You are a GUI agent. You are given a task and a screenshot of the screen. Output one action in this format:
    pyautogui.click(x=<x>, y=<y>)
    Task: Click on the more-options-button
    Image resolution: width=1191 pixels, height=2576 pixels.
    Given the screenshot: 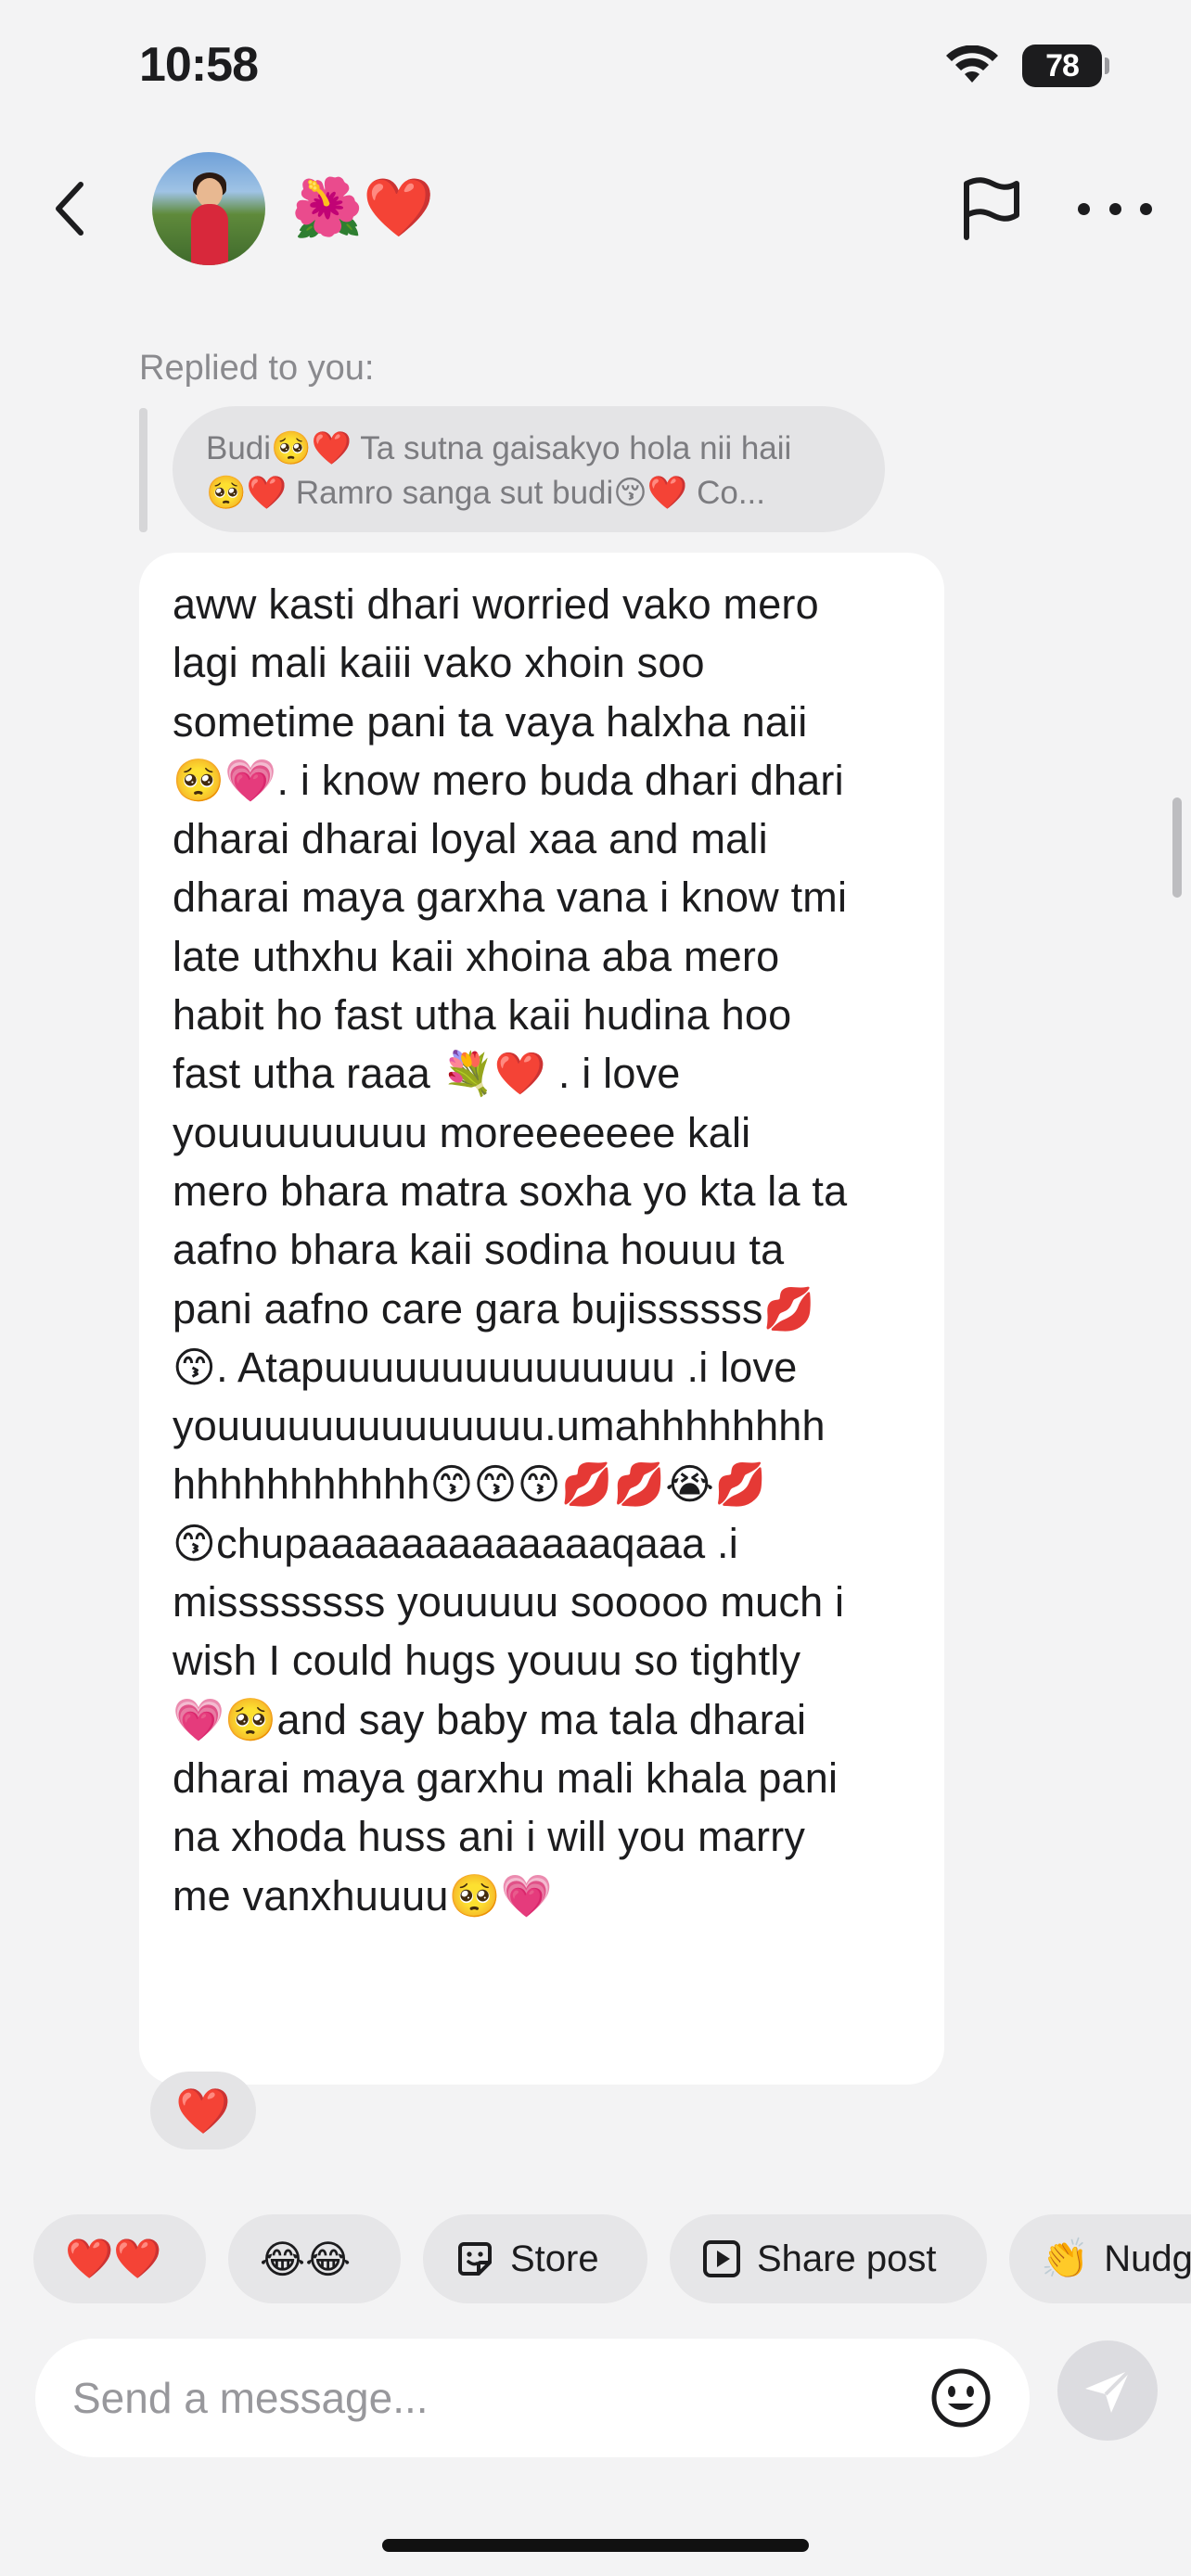 What is the action you would take?
    pyautogui.click(x=1115, y=209)
    